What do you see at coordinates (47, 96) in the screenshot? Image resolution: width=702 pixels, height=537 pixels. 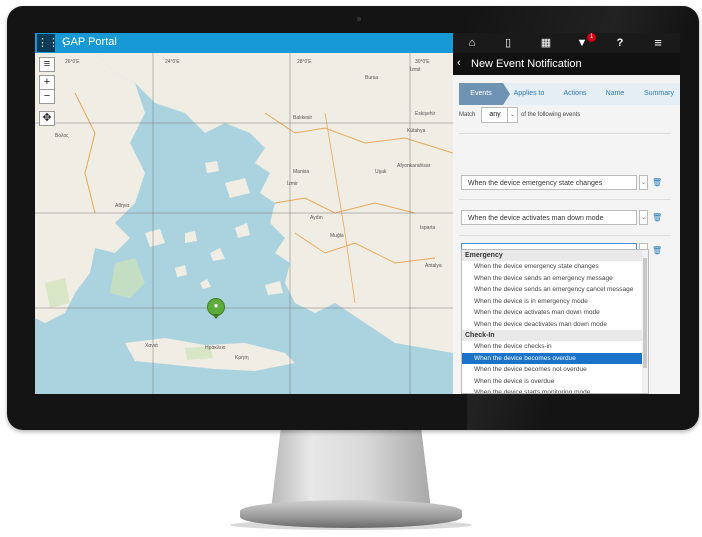 I see `zoom-out-button: −` at bounding box center [47, 96].